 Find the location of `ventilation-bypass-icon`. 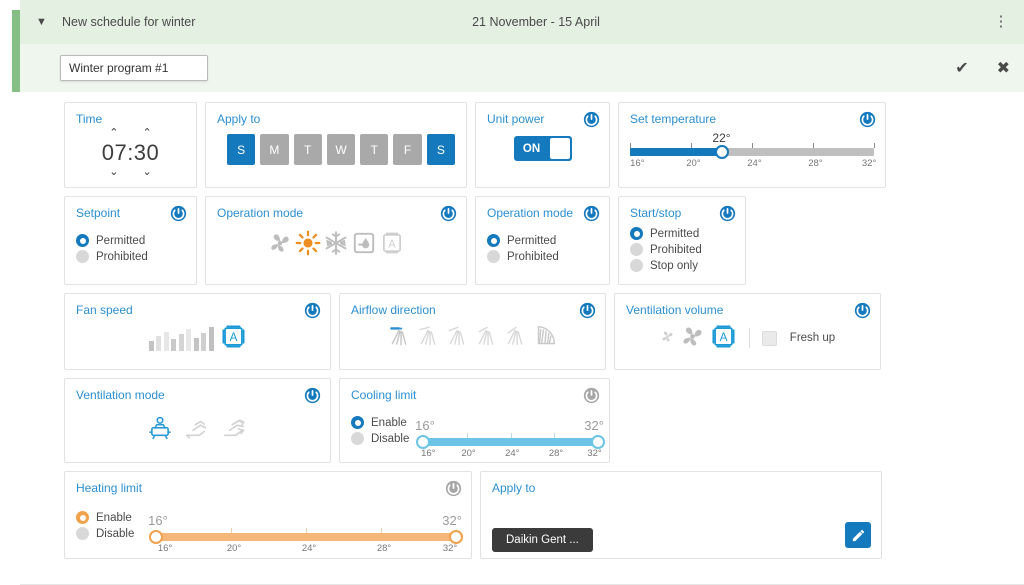

ventilation-bypass-icon is located at coordinates (236, 430).